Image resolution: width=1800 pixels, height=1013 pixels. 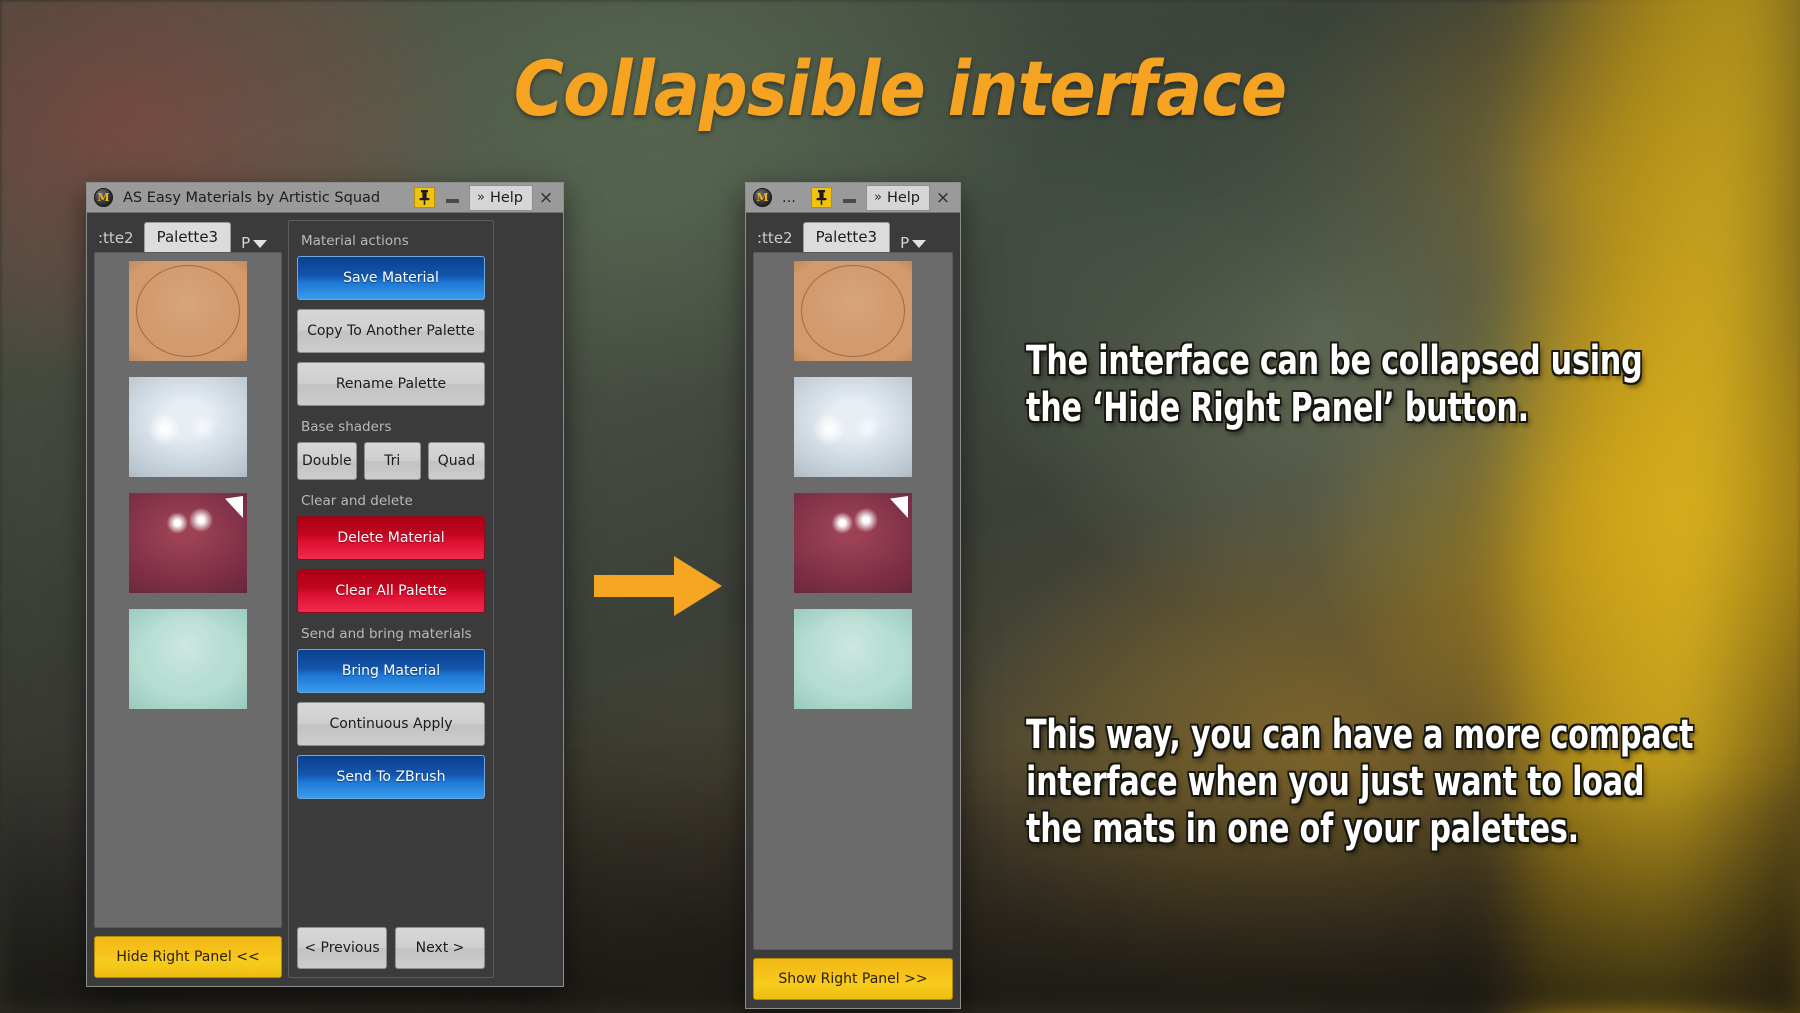 What do you see at coordinates (386, 634) in the screenshot?
I see `section-label-send-and-bring: Send and bring materials` at bounding box center [386, 634].